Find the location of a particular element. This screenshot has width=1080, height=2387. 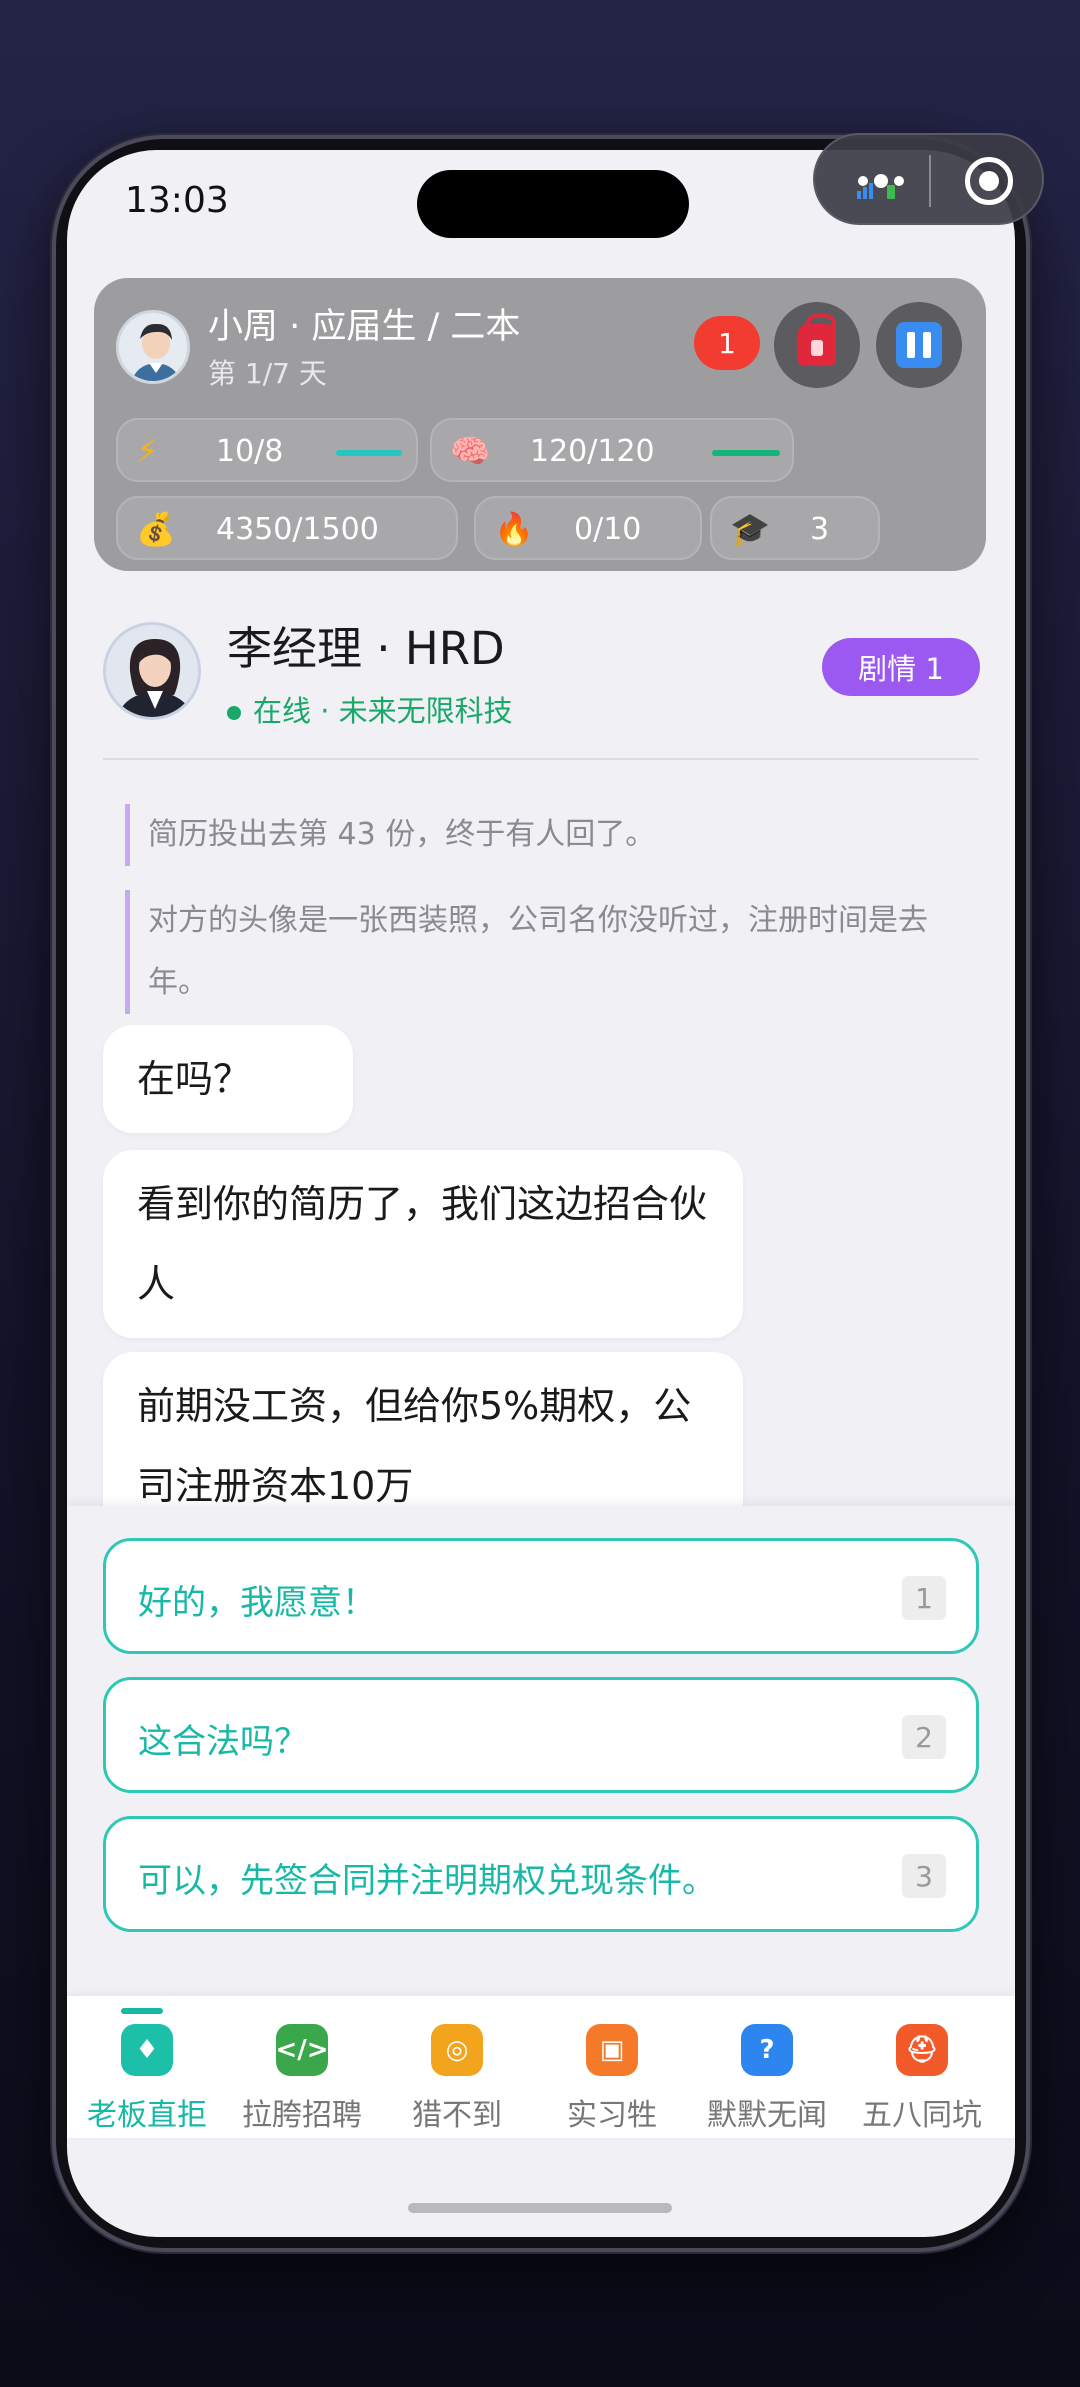

money-stat: 💰 4350/1500 is located at coordinates (287, 528).